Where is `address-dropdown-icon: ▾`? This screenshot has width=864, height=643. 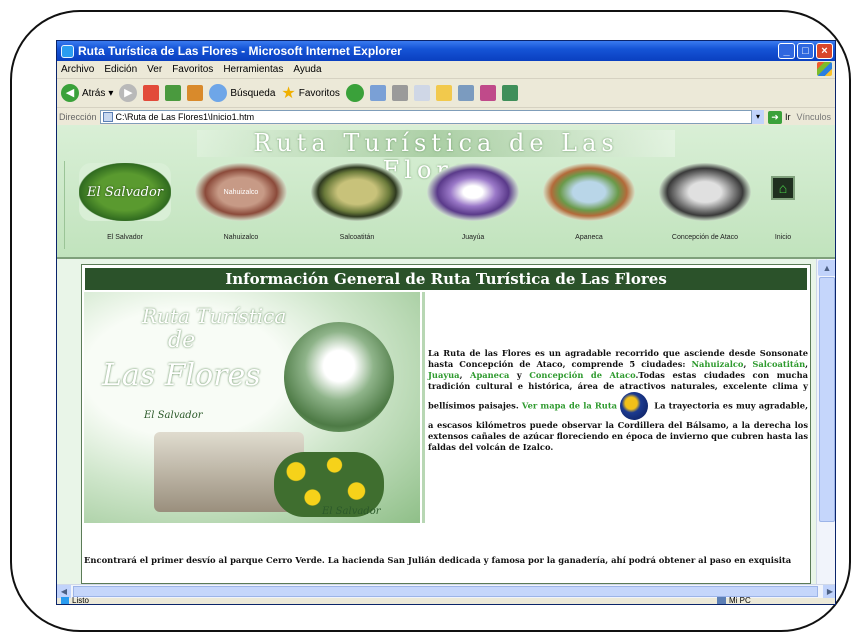
address-dropdown-icon: ▾ is located at coordinates (757, 117).